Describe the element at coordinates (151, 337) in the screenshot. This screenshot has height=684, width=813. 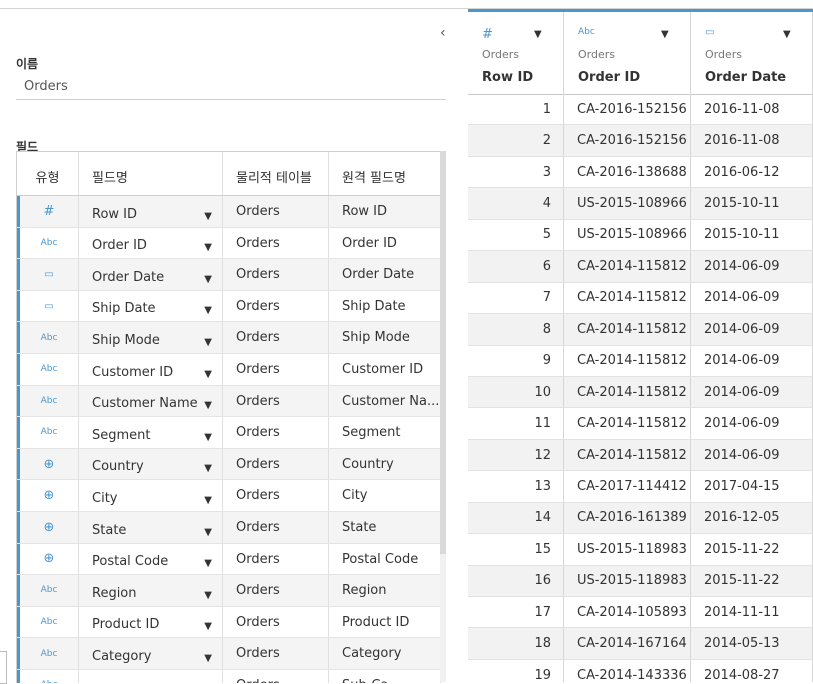
I see `field-name-cell: Ship Mode ▼` at that location.